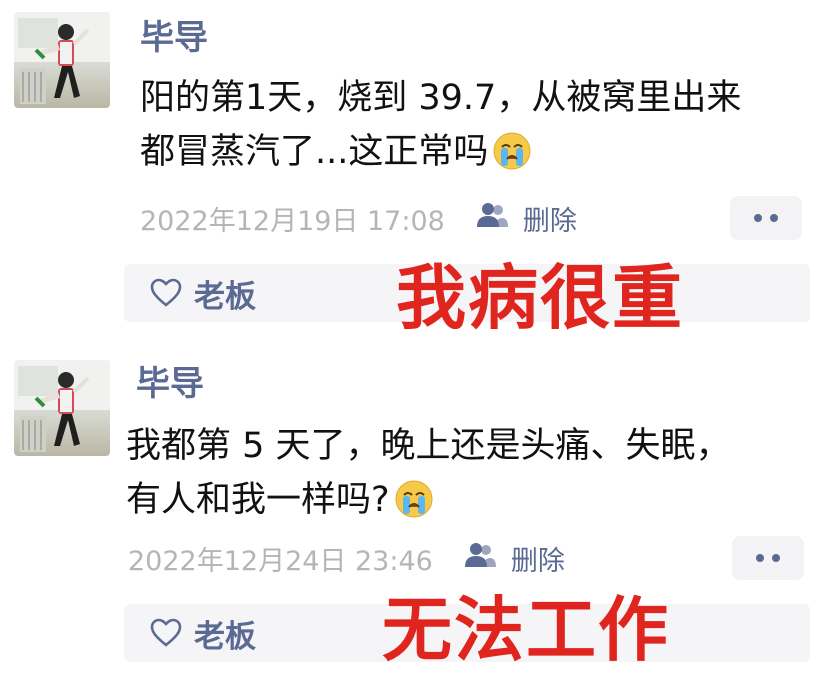 The image size is (828, 684). What do you see at coordinates (526, 630) in the screenshot?
I see `overlay-caption: 无法工作` at bounding box center [526, 630].